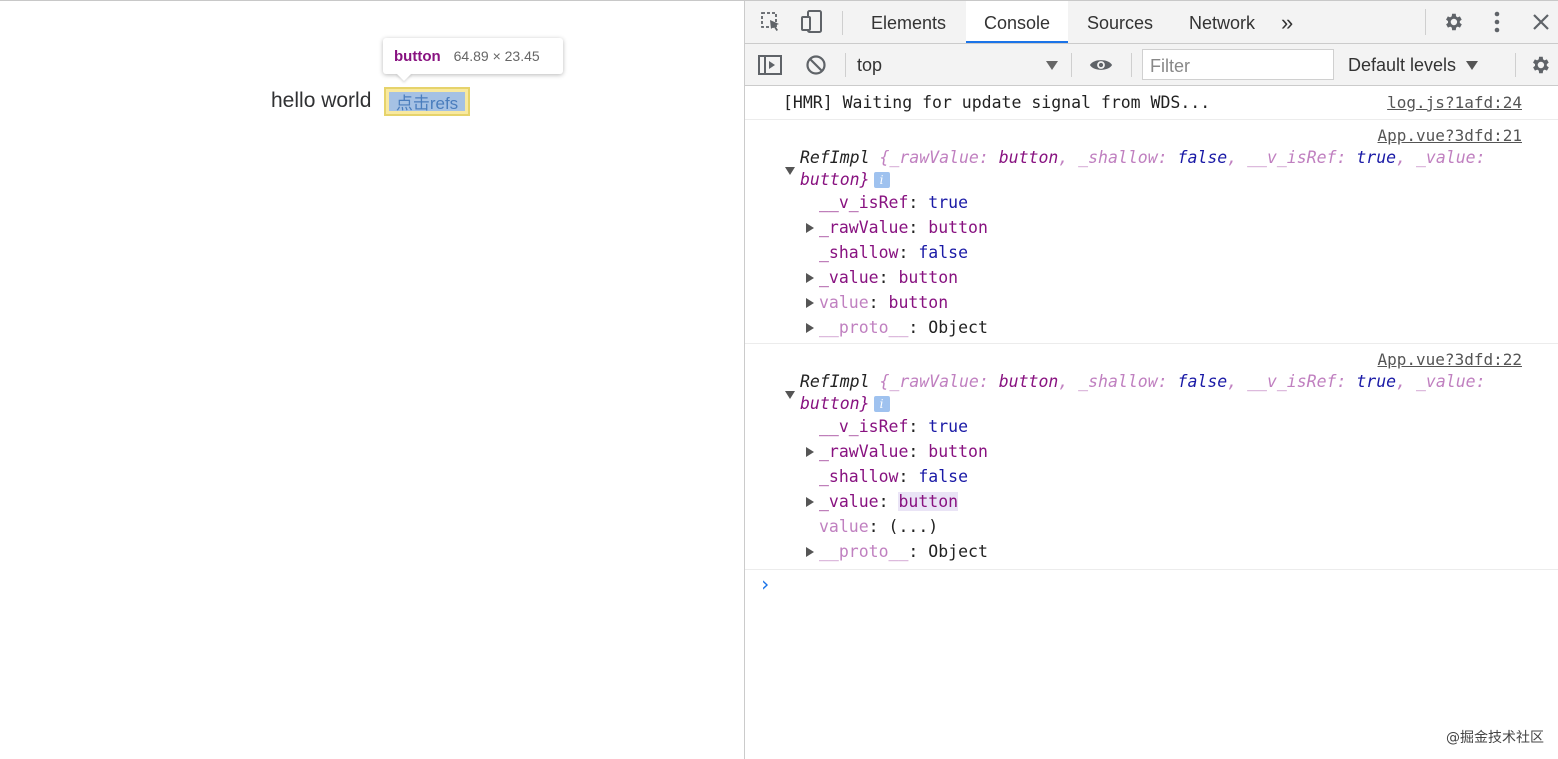 The image size is (1558, 759). I want to click on devtools-tabbar: Elements Console Sources Network », so click(1151, 22).